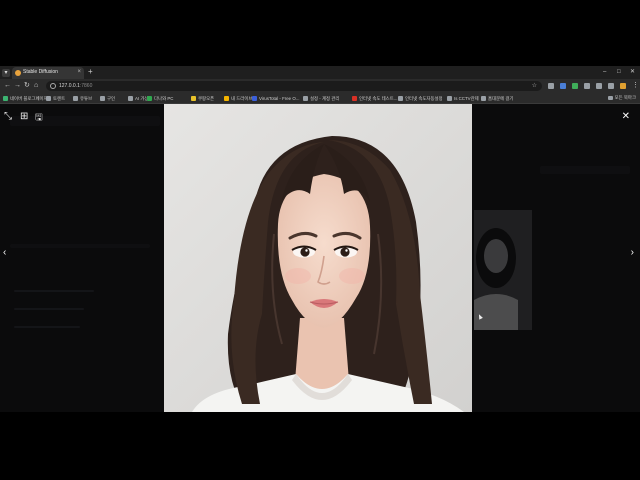 The image size is (640, 480). What do you see at coordinates (79, 72) in the screenshot?
I see `tab-close-icon: ×` at bounding box center [79, 72].